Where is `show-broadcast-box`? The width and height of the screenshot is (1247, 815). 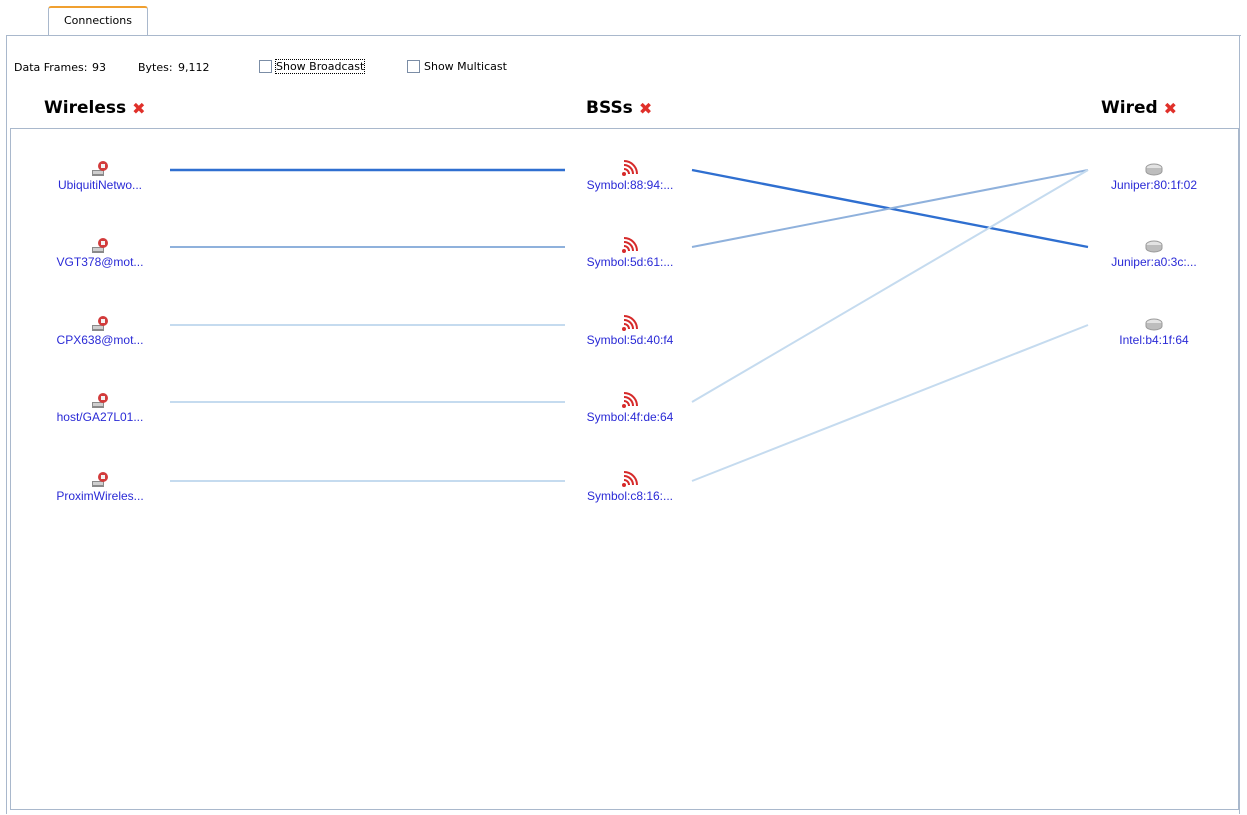
show-broadcast-box is located at coordinates (265, 66).